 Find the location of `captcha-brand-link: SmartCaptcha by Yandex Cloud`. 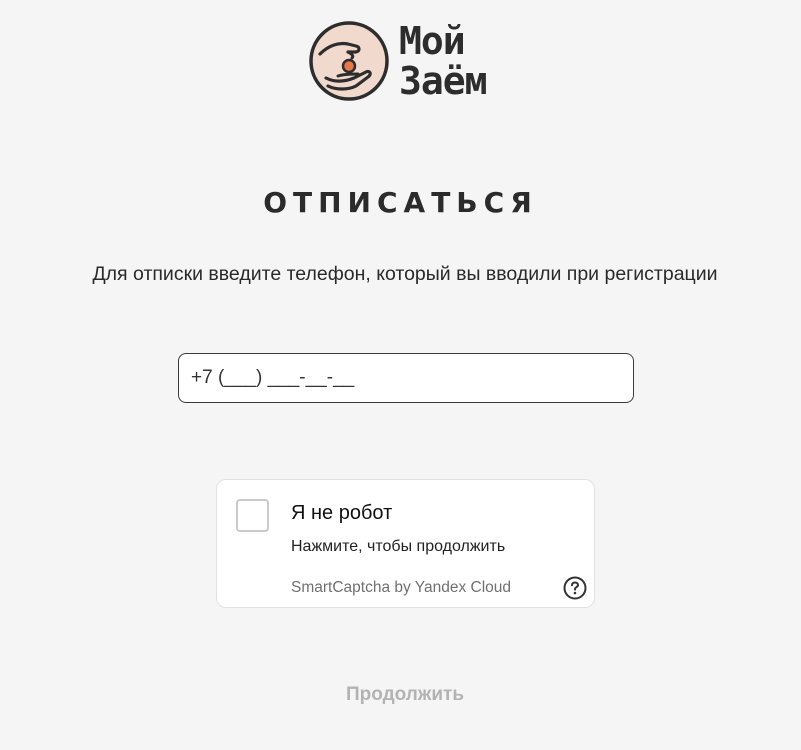

captcha-brand-link: SmartCaptcha by Yandex Cloud is located at coordinates (401, 588).